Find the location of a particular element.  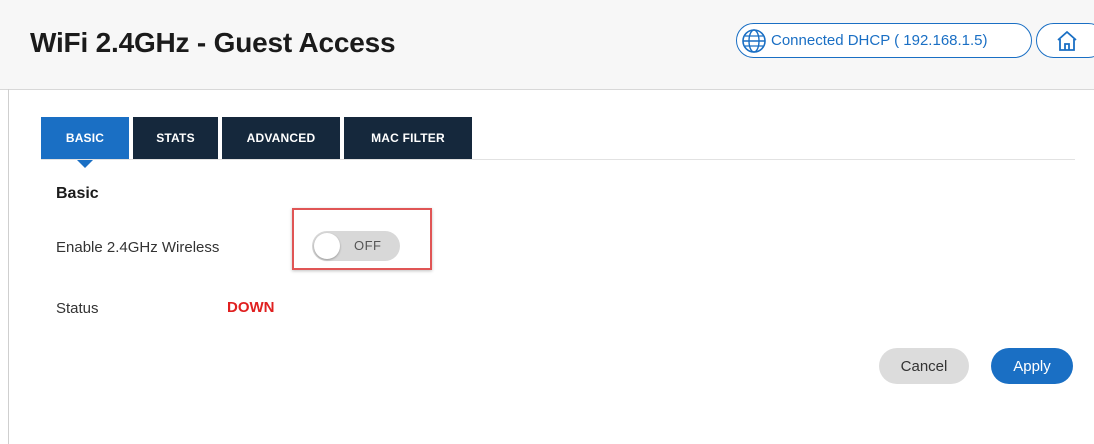

enable-wireless-toggle: OFF is located at coordinates (356, 246).